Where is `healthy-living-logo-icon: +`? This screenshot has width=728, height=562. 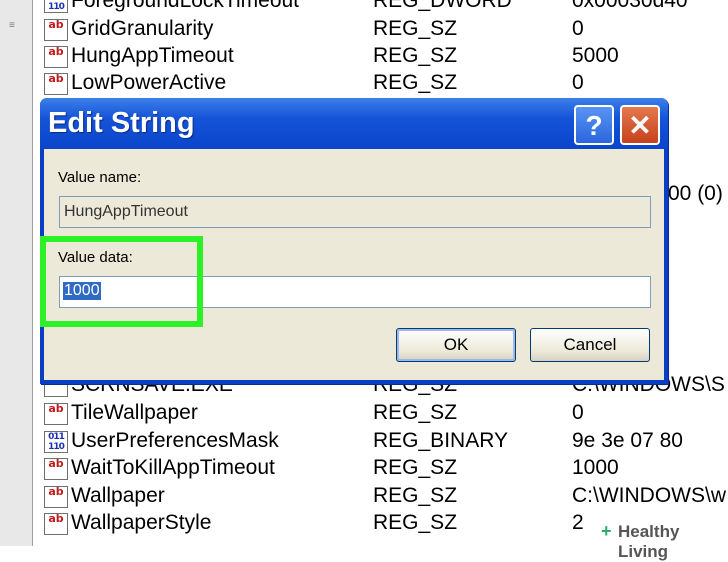
healthy-living-logo-icon: + is located at coordinates (606, 531).